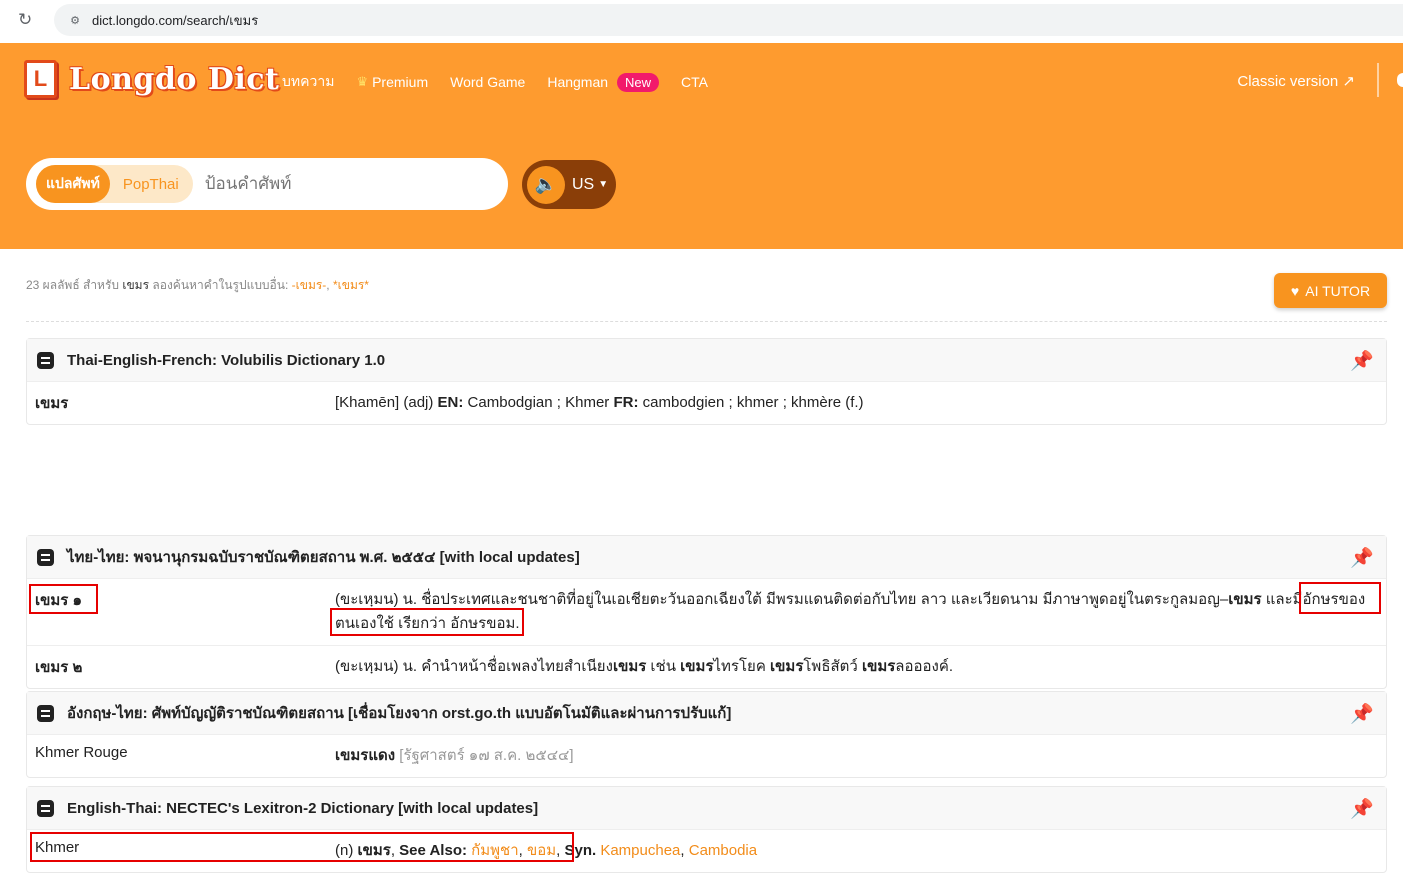  Describe the element at coordinates (28, 20) in the screenshot. I see `reload-icon: ↻` at that location.